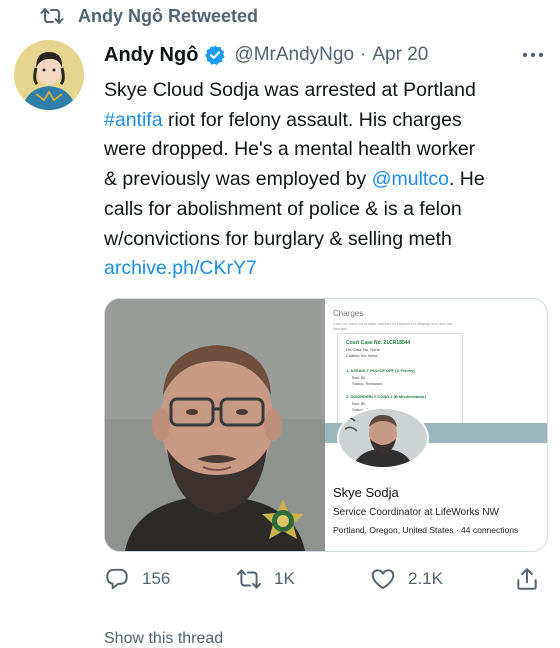  Describe the element at coordinates (151, 55) in the screenshot. I see `author-name: Andy Ngô` at that location.